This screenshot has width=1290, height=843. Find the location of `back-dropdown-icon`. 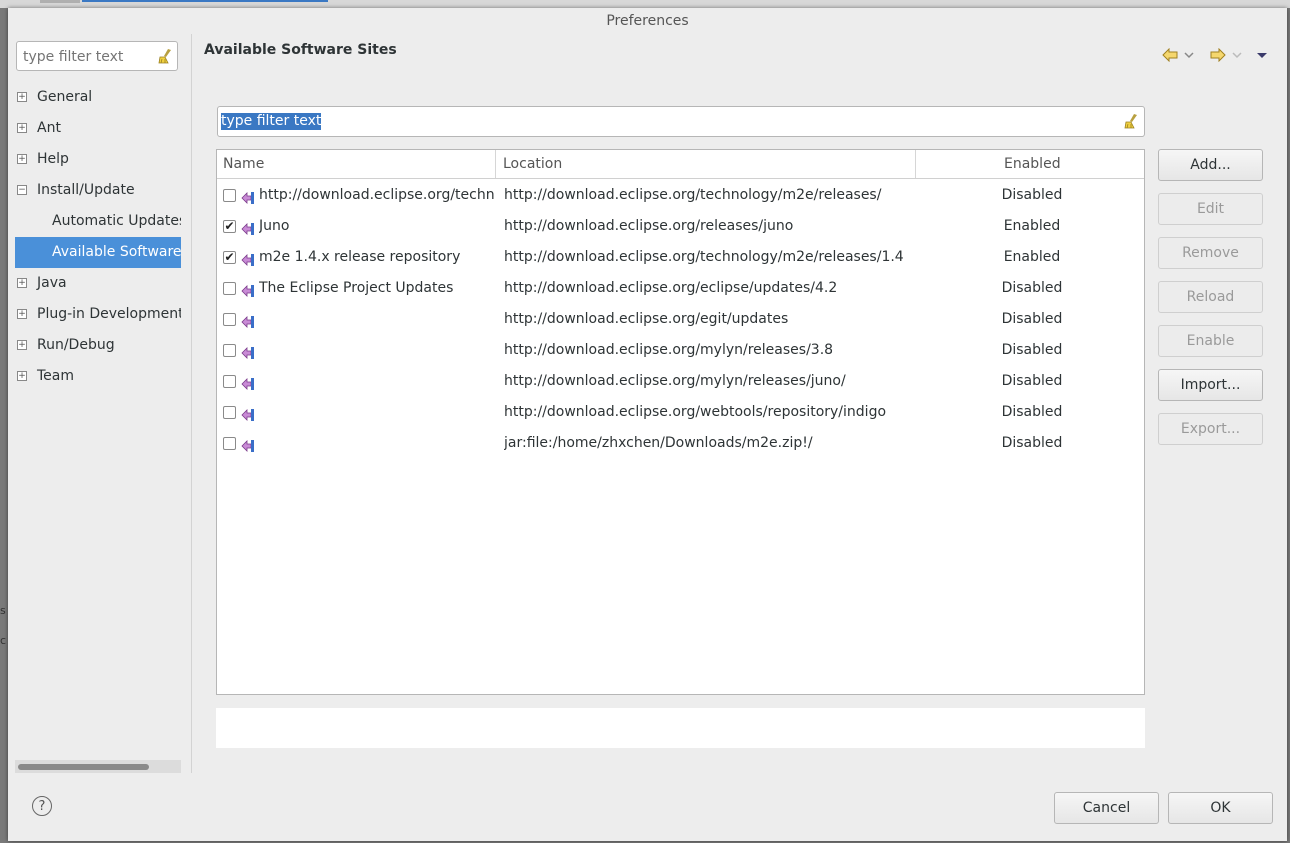

back-dropdown-icon is located at coordinates (1189, 57).